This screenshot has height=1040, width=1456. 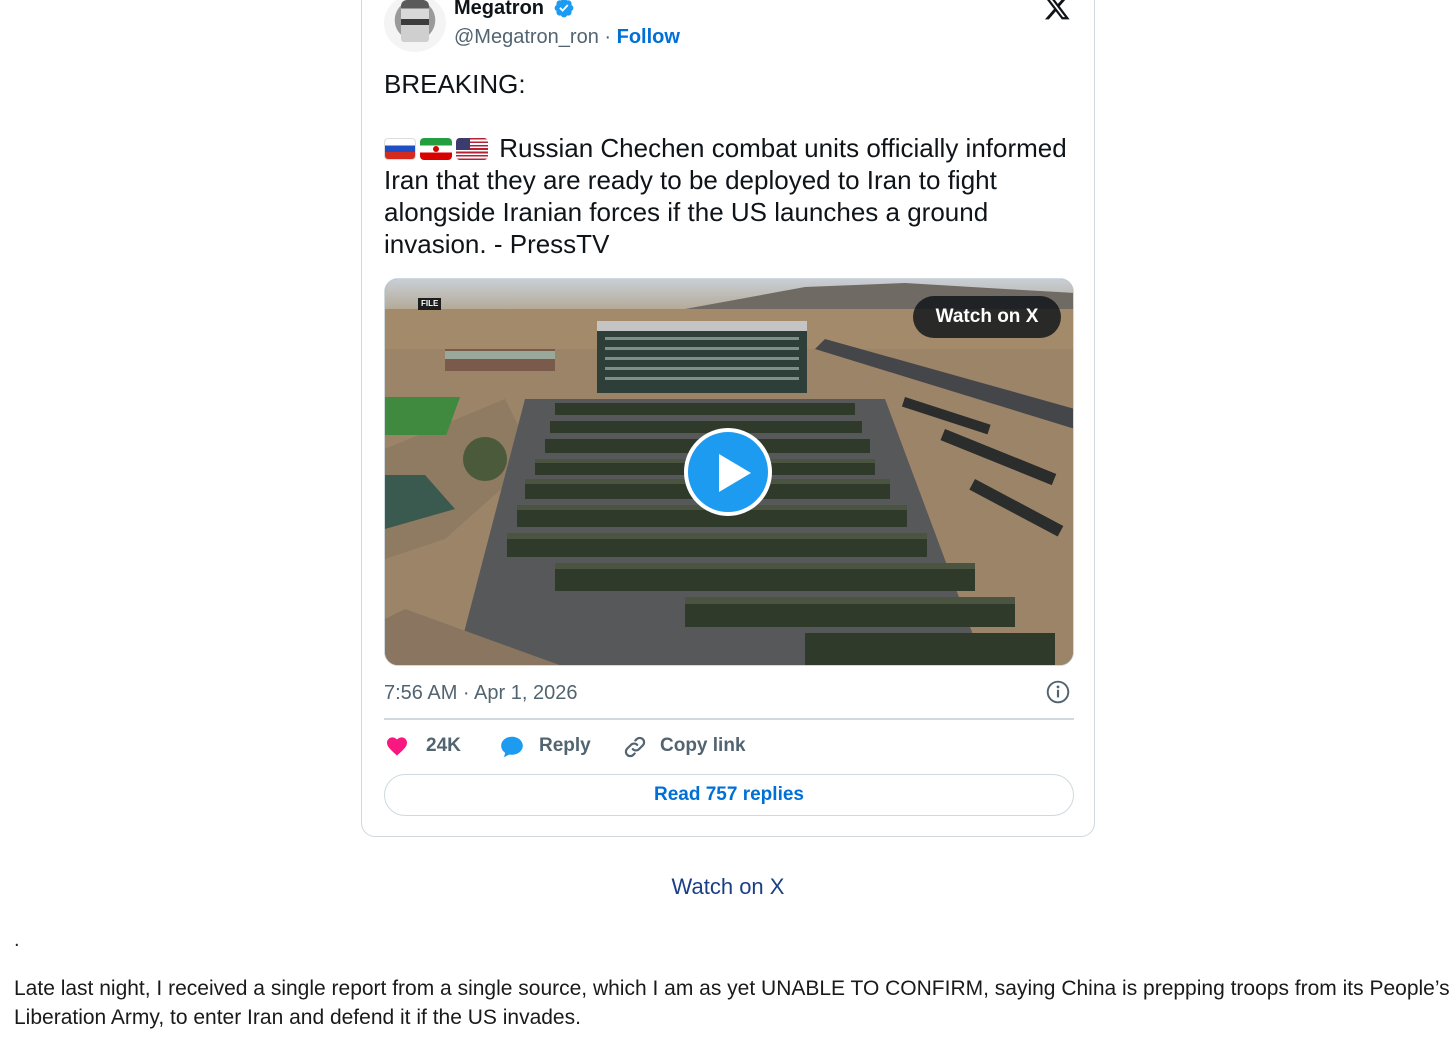 I want to click on author-handle-row: @Megatron_ron · Follow, so click(x=567, y=37).